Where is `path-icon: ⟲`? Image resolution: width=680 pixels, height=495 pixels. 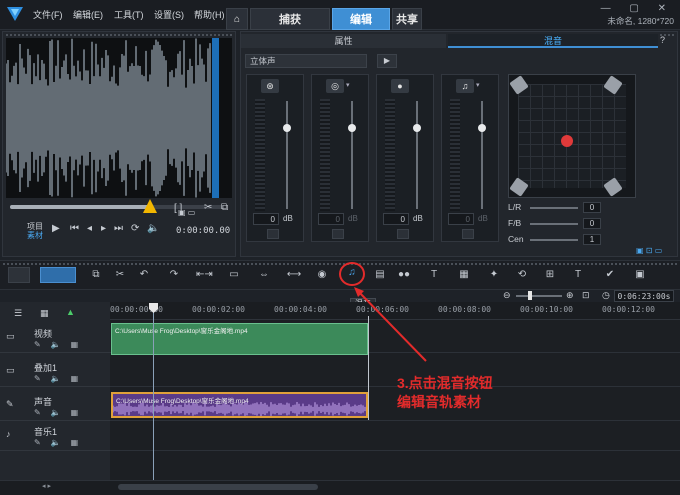 path-icon: ⟲ is located at coordinates (522, 275).